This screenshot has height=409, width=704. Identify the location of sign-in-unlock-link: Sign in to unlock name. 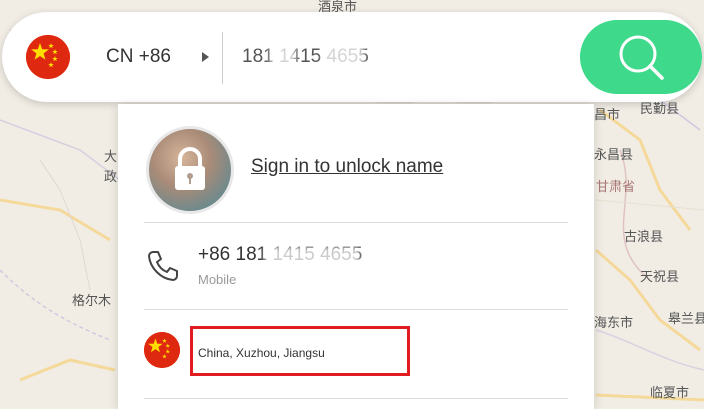
(347, 167).